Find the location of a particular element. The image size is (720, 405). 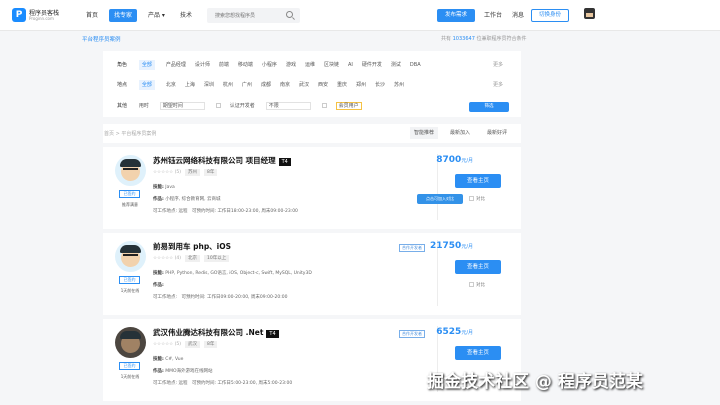

sort-recommended: 智能推荐 is located at coordinates (424, 133).